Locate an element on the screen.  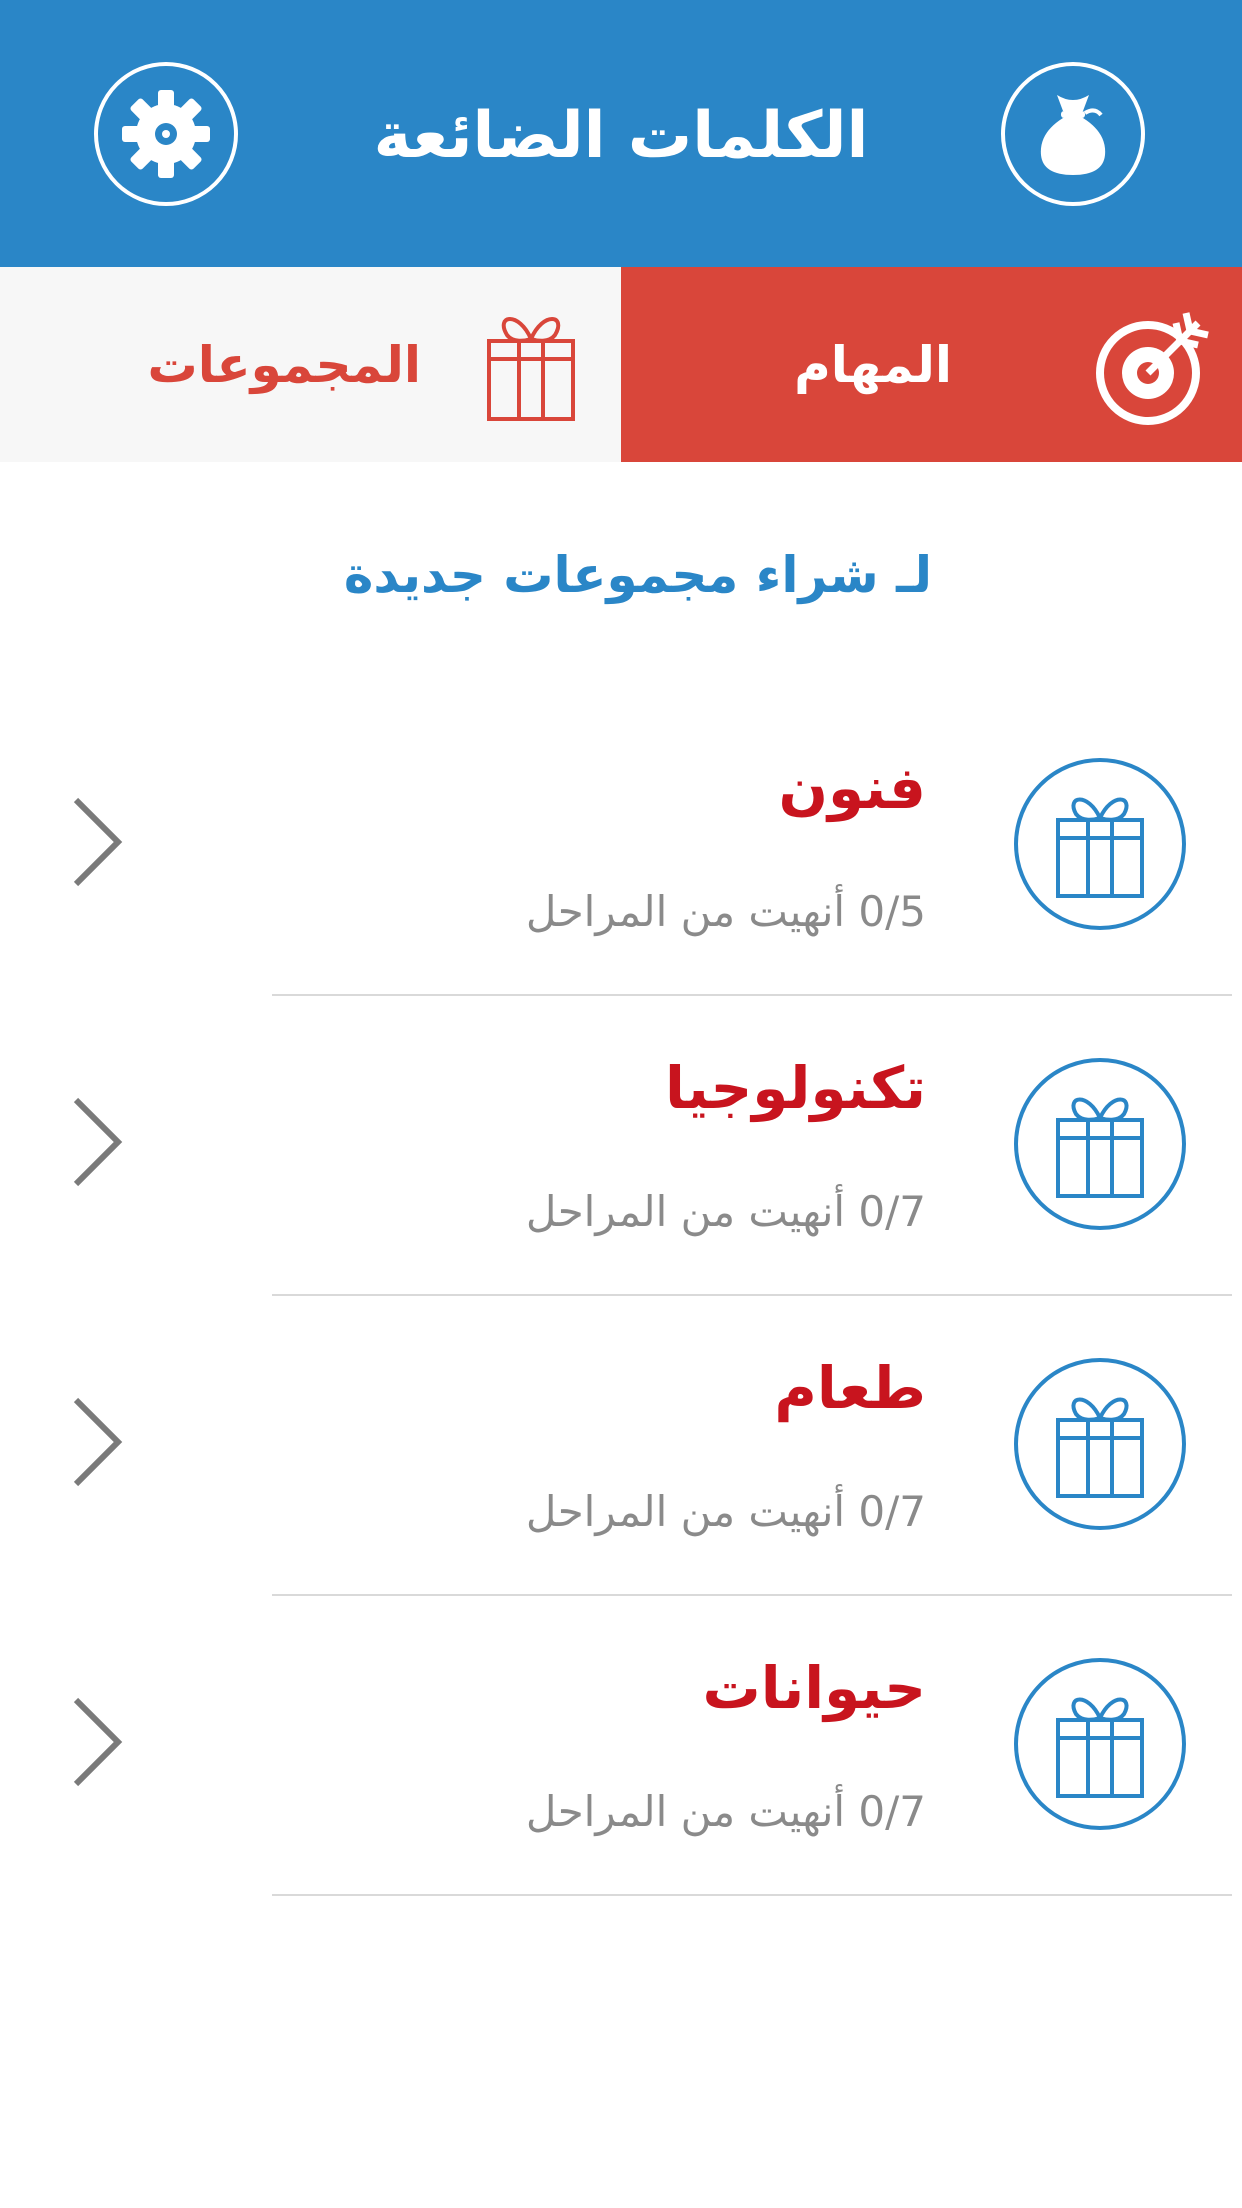
group-title: تكنولوجيا is located at coordinates (795, 1088).